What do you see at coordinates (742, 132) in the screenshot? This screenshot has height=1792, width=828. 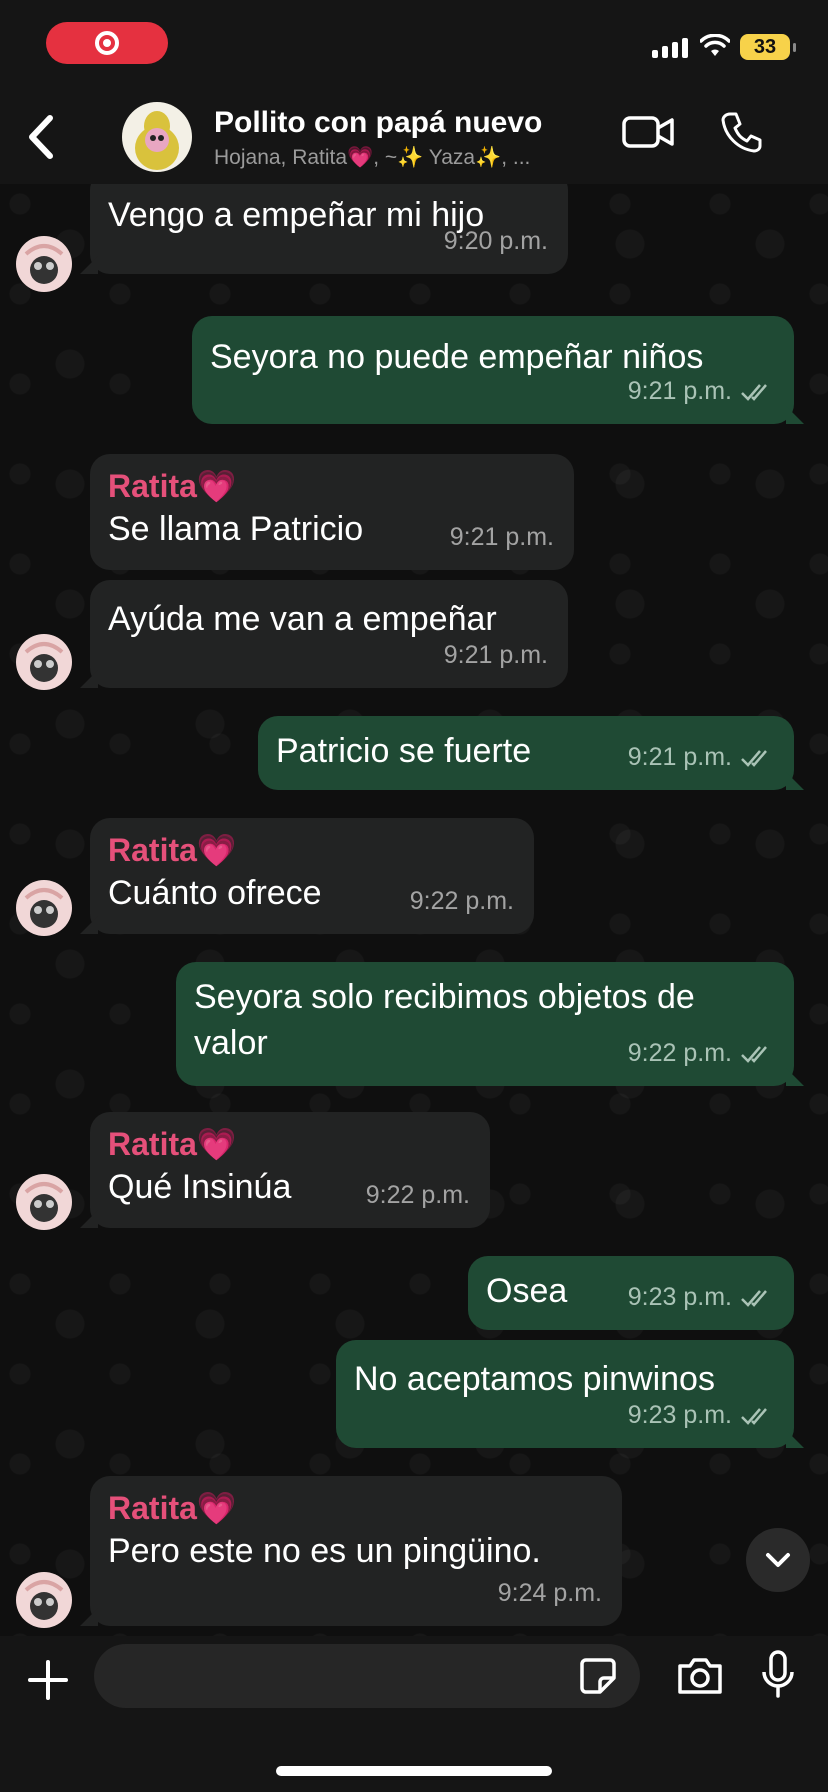 I see `voice-call-icon` at bounding box center [742, 132].